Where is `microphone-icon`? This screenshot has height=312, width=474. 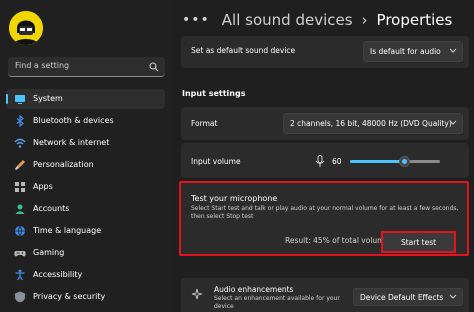
microphone-icon is located at coordinates (320, 161).